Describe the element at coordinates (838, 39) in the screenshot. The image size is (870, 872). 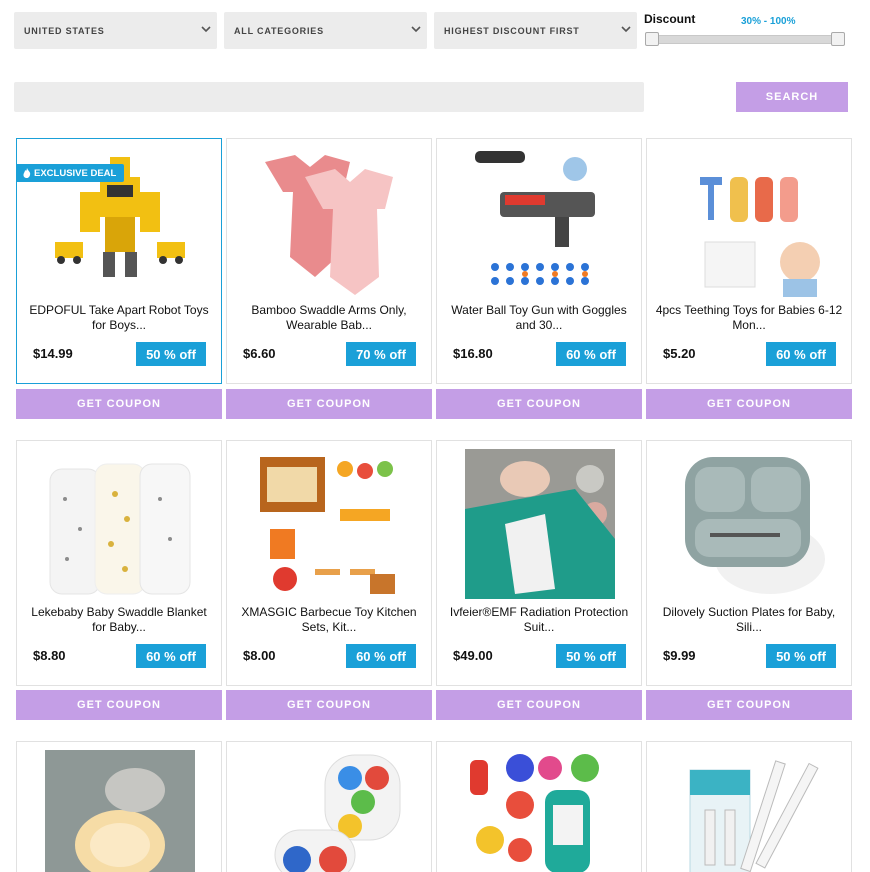
I see `discount-slider-max-handle` at that location.